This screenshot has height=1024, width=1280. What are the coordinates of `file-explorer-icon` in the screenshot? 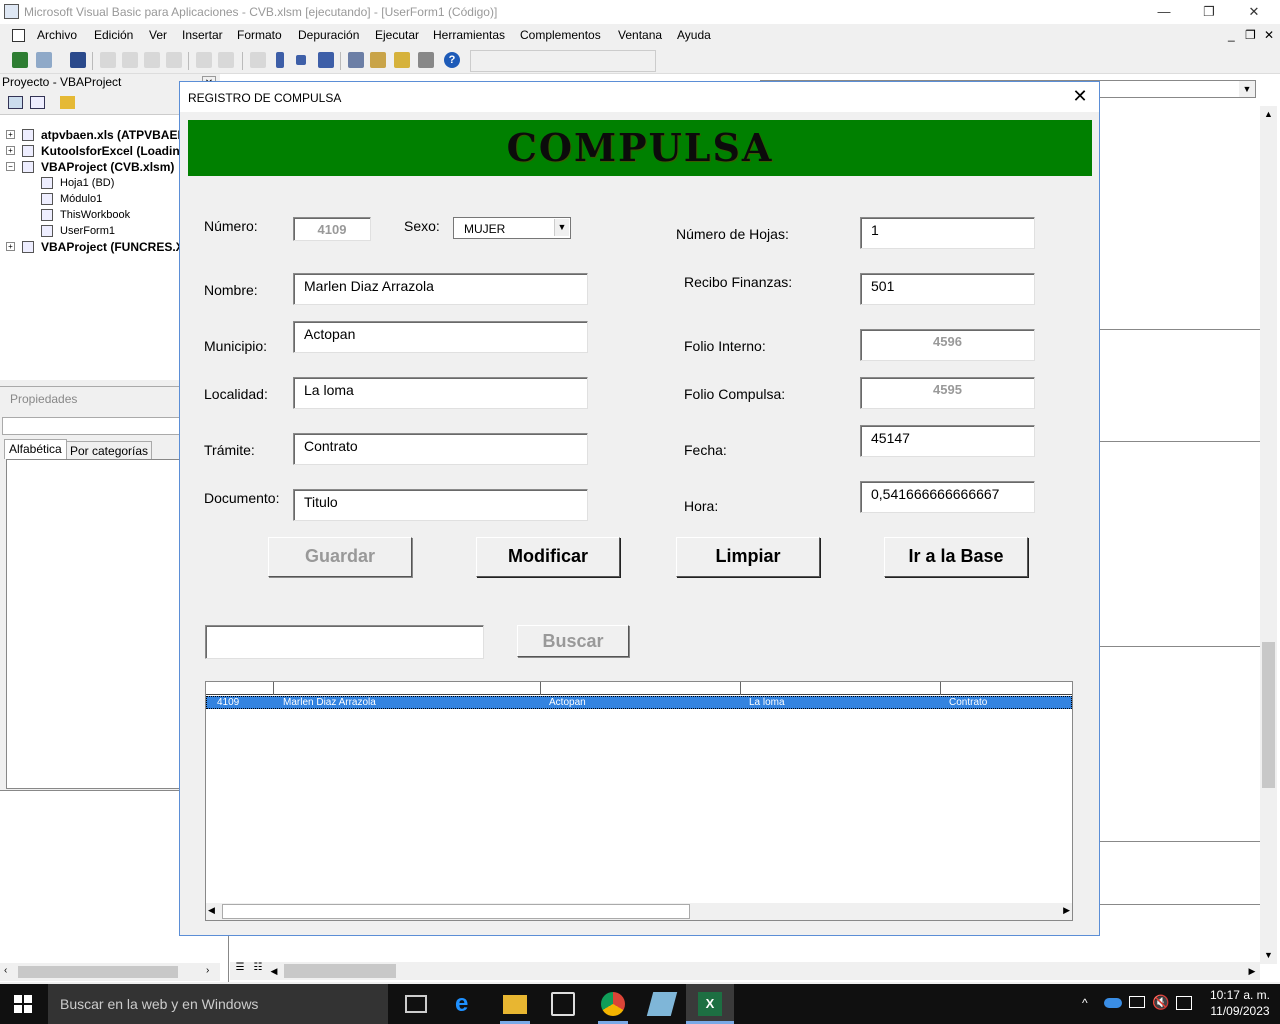 It's located at (515, 1004).